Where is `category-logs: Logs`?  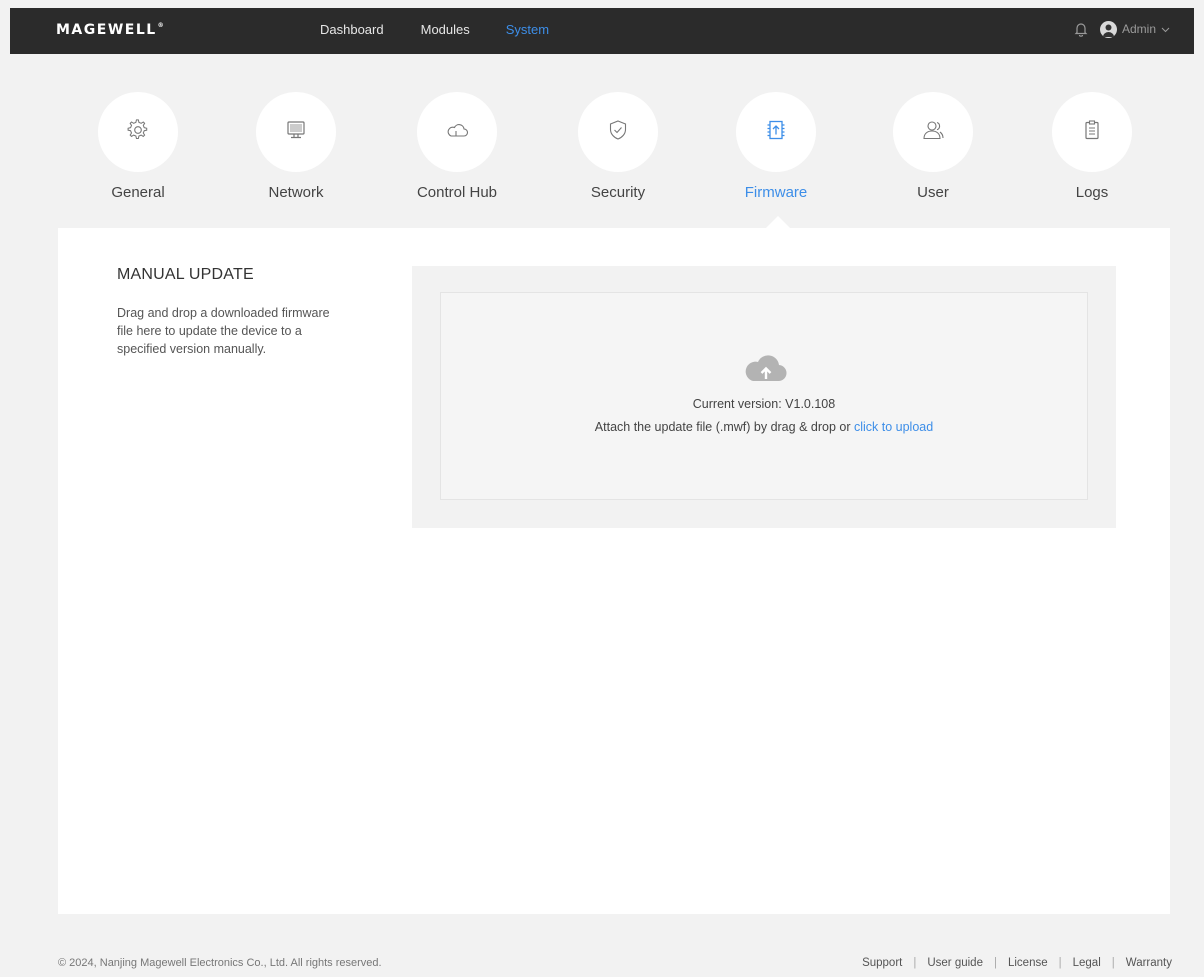 category-logs: Logs is located at coordinates (1092, 146).